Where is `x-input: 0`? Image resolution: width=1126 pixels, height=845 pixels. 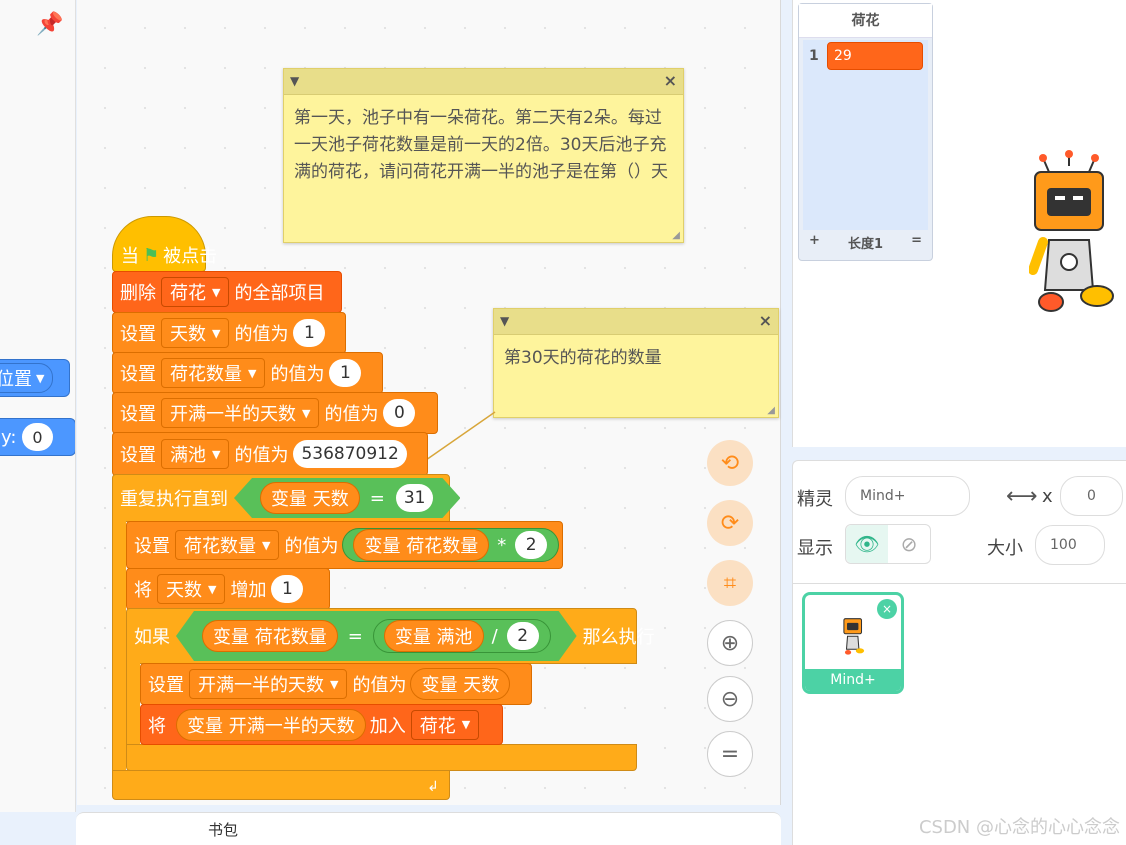 x-input: 0 is located at coordinates (1091, 496).